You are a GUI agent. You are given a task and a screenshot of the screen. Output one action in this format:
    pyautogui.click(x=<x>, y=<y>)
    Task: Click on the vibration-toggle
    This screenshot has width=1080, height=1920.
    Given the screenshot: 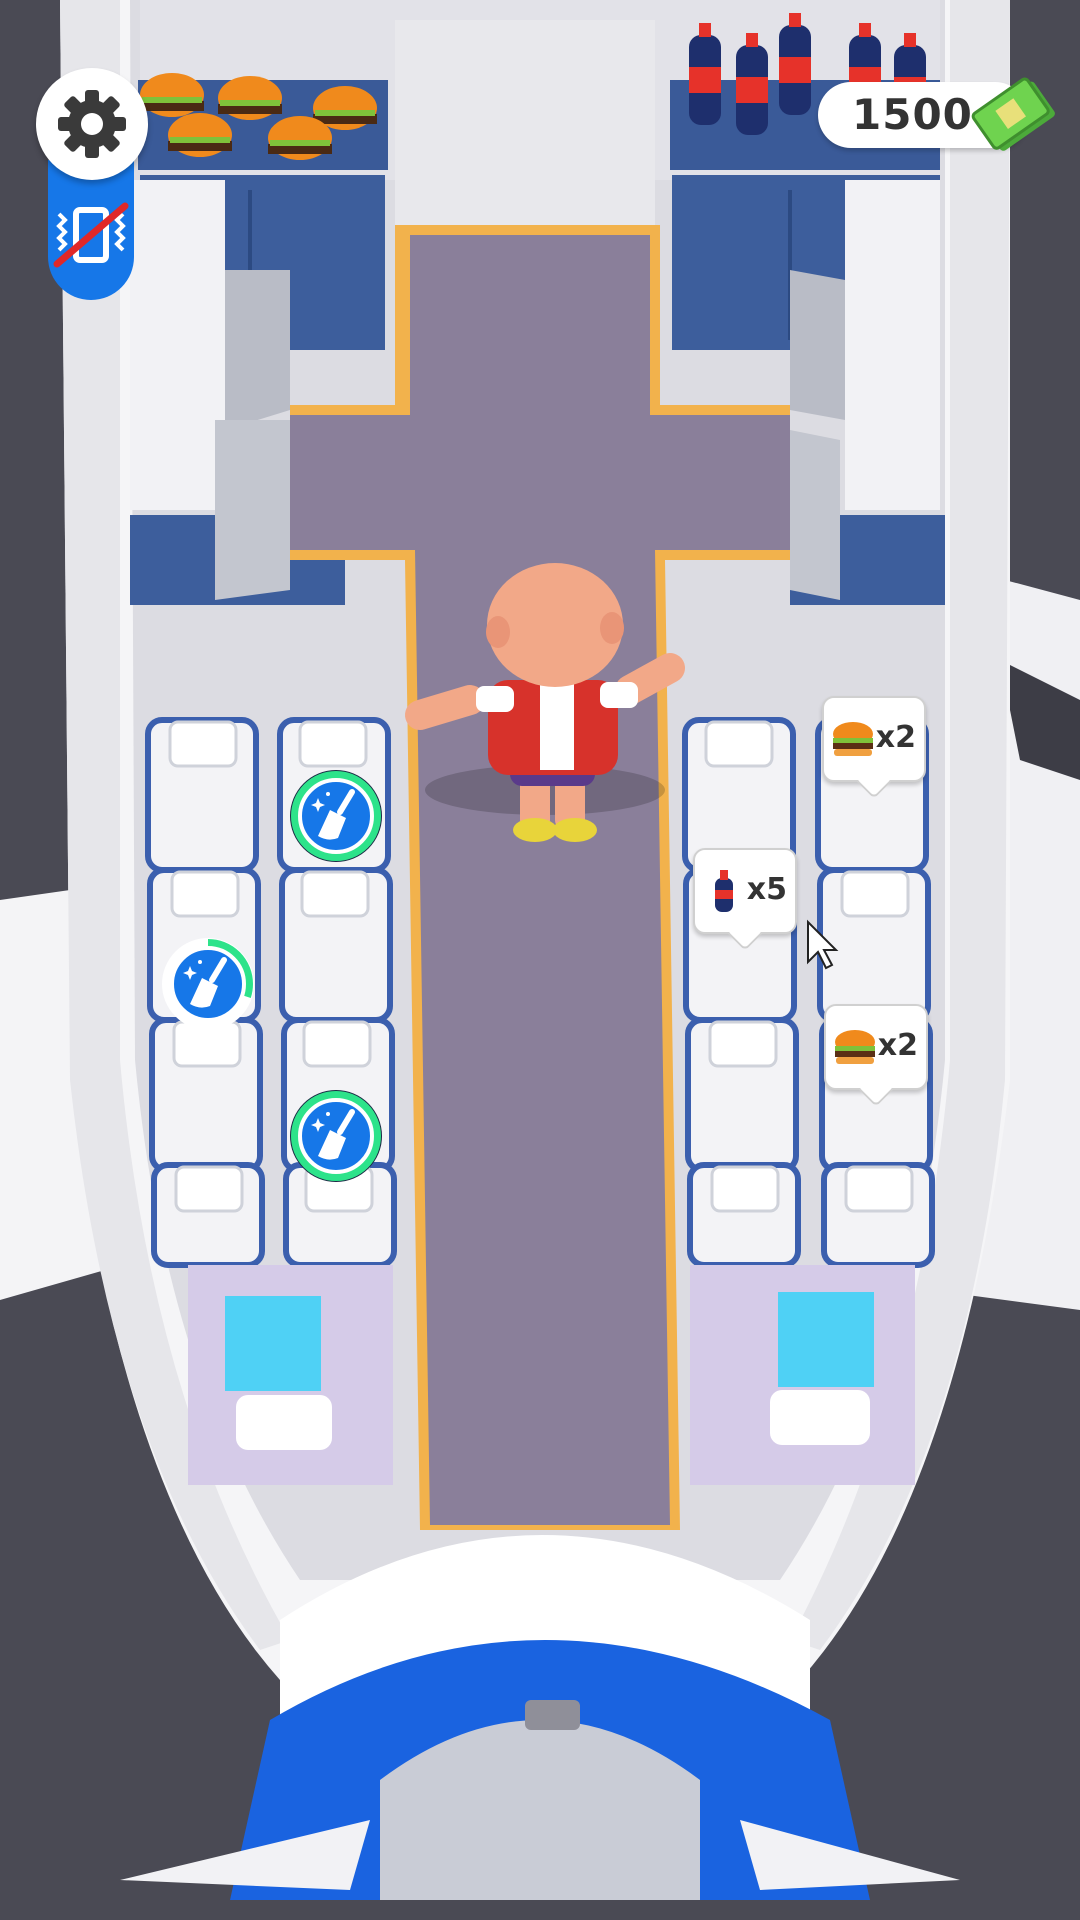 What is the action you would take?
    pyautogui.click(x=91, y=236)
    